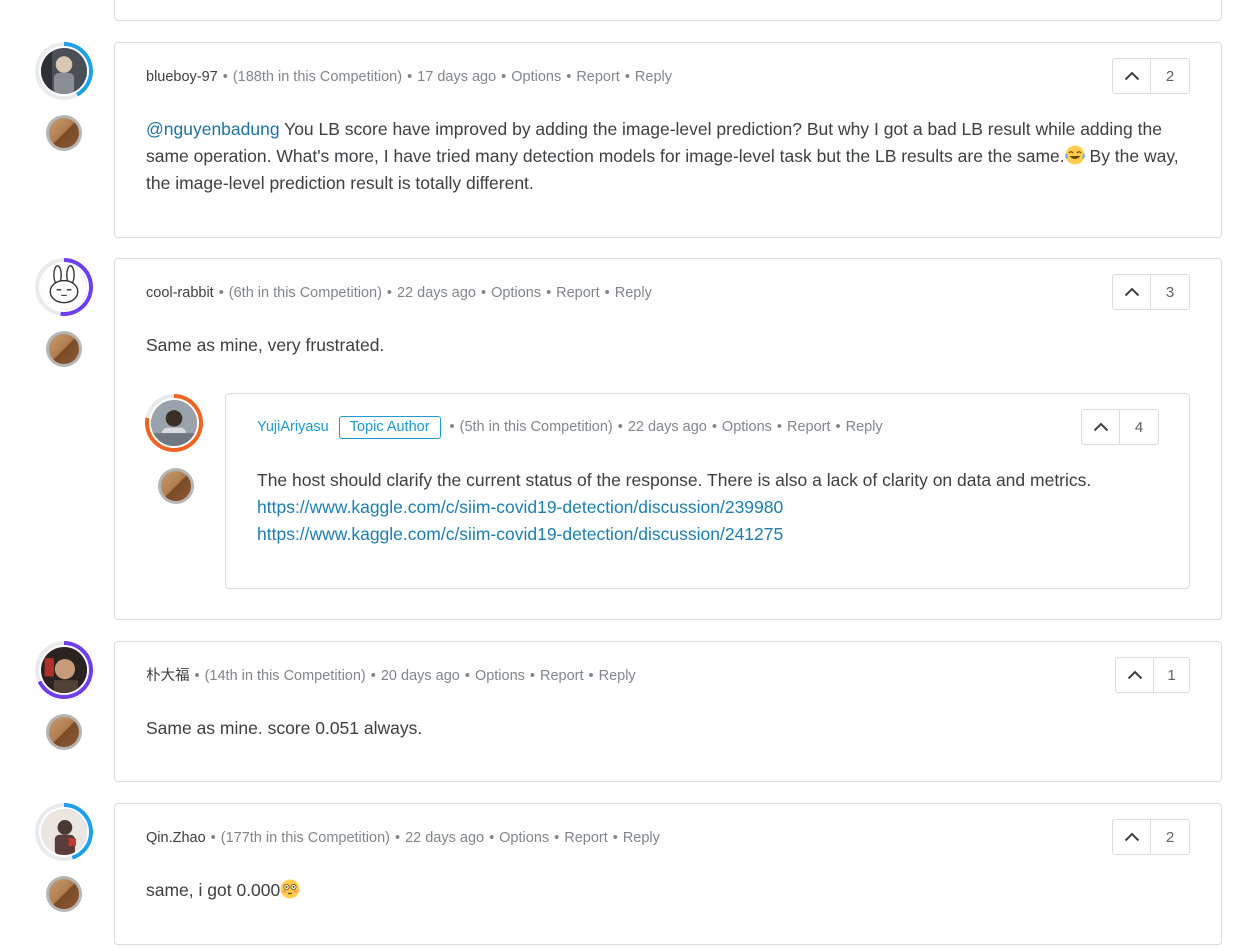 The image size is (1244, 949). Describe the element at coordinates (1139, 427) in the screenshot. I see `vote-count: 4` at that location.